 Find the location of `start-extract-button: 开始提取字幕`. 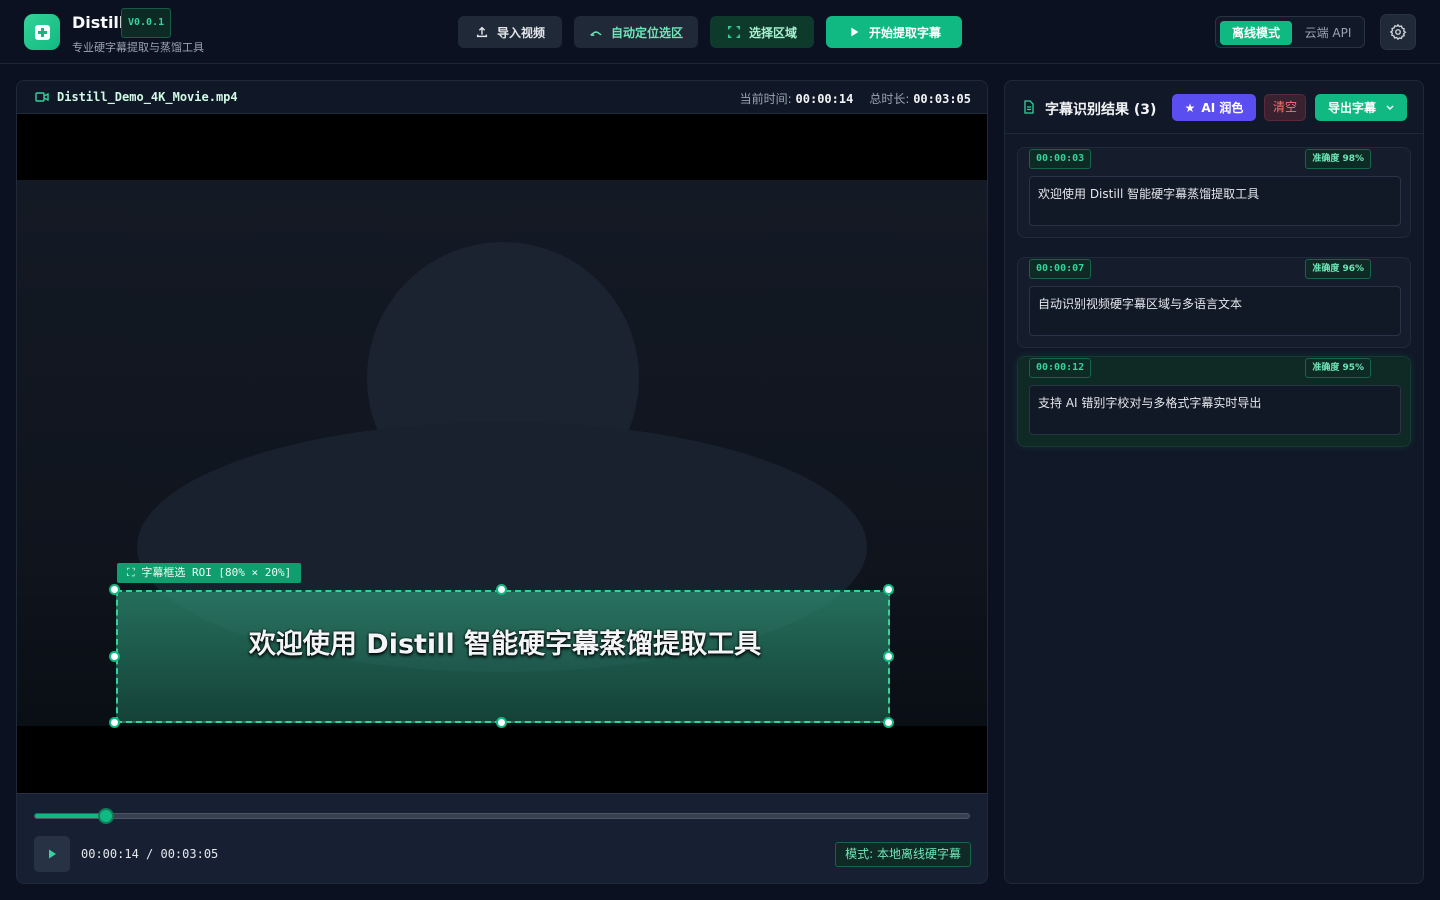

start-extract-button: 开始提取字幕 is located at coordinates (894, 32).